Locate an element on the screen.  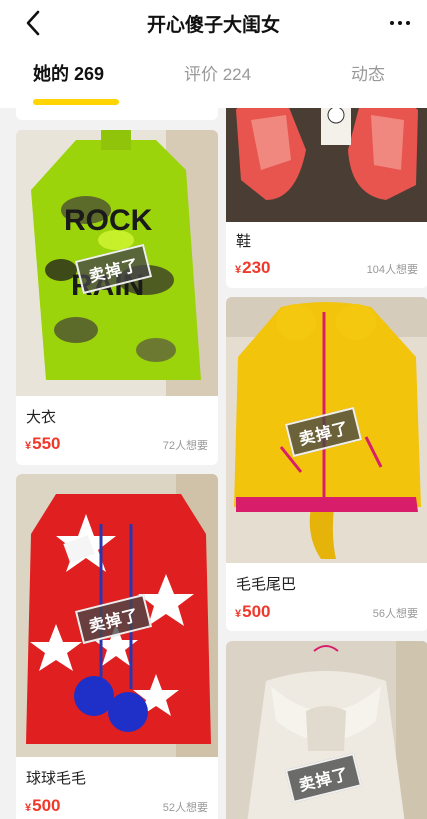
want-count: 56人想要 is located at coordinates (395, 614).